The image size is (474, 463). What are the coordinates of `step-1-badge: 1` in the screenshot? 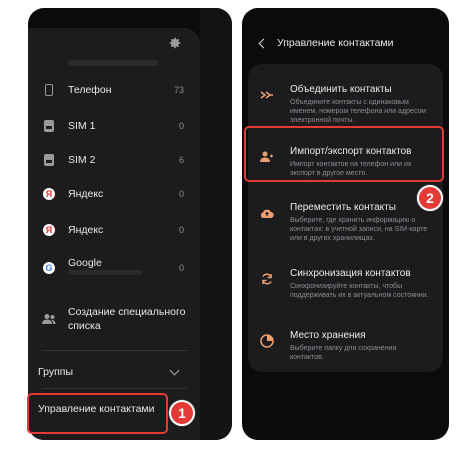 It's located at (182, 413).